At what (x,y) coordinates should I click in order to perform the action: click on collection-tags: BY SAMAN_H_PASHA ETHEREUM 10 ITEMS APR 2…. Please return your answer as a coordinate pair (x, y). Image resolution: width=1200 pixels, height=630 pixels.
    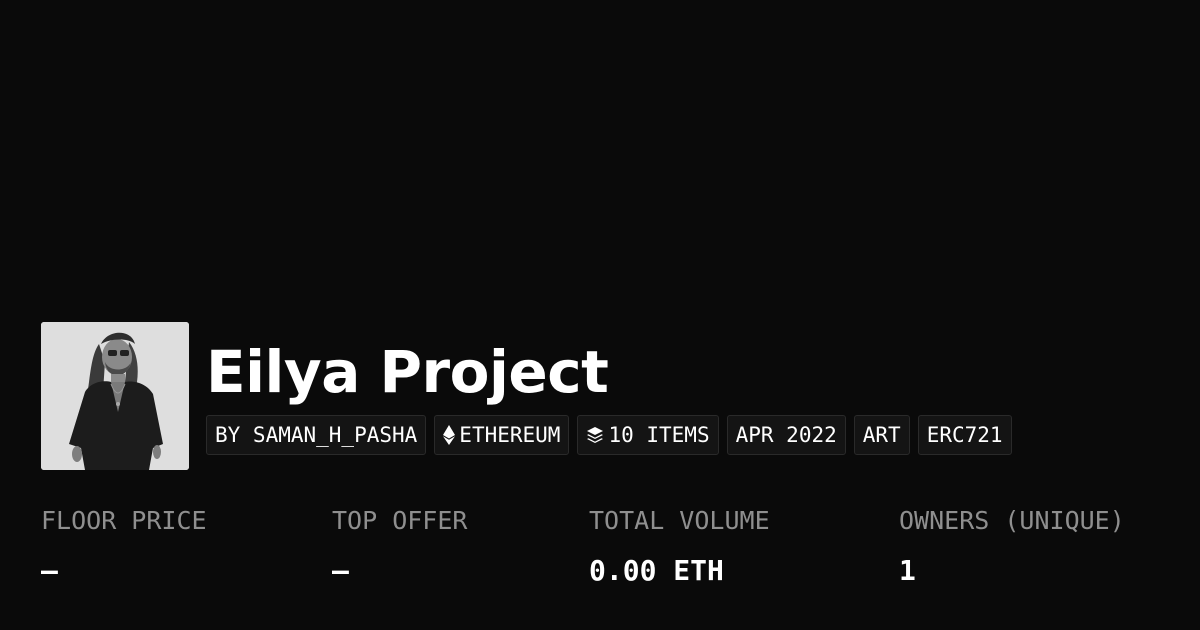
    Looking at the image, I should click on (609, 435).